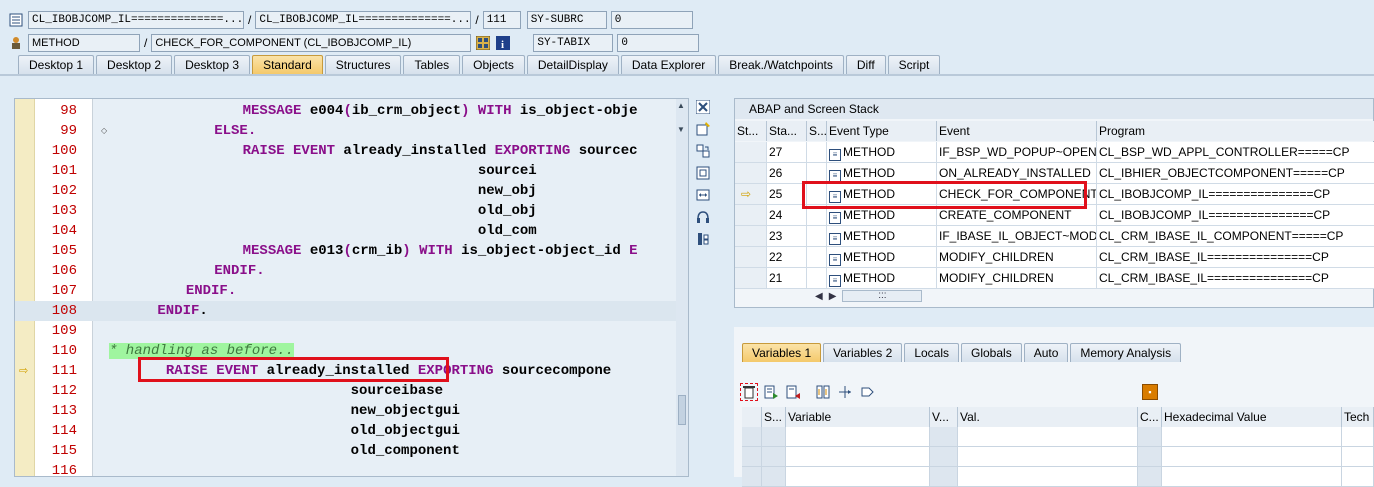 The image size is (1374, 487). Describe the element at coordinates (863, 352) in the screenshot. I see `var-tab-variables-2: Variables 2` at that location.